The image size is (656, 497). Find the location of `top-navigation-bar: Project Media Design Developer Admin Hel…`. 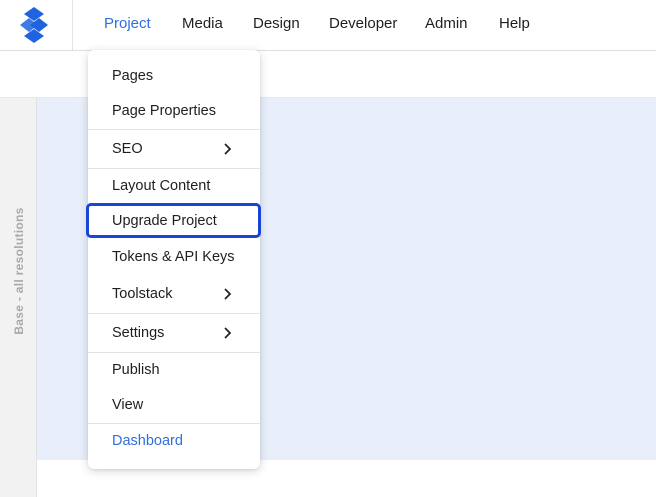

top-navigation-bar: Project Media Design Developer Admin Hel… is located at coordinates (328, 25).